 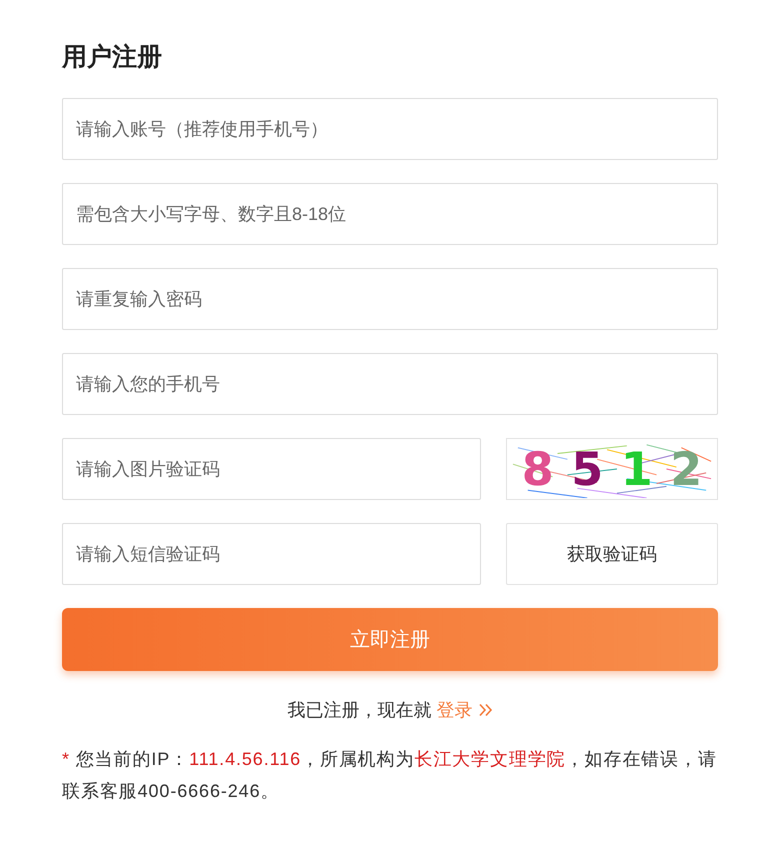 What do you see at coordinates (390, 710) in the screenshot?
I see `login-prompt: 我已注册，现在就 登录` at bounding box center [390, 710].